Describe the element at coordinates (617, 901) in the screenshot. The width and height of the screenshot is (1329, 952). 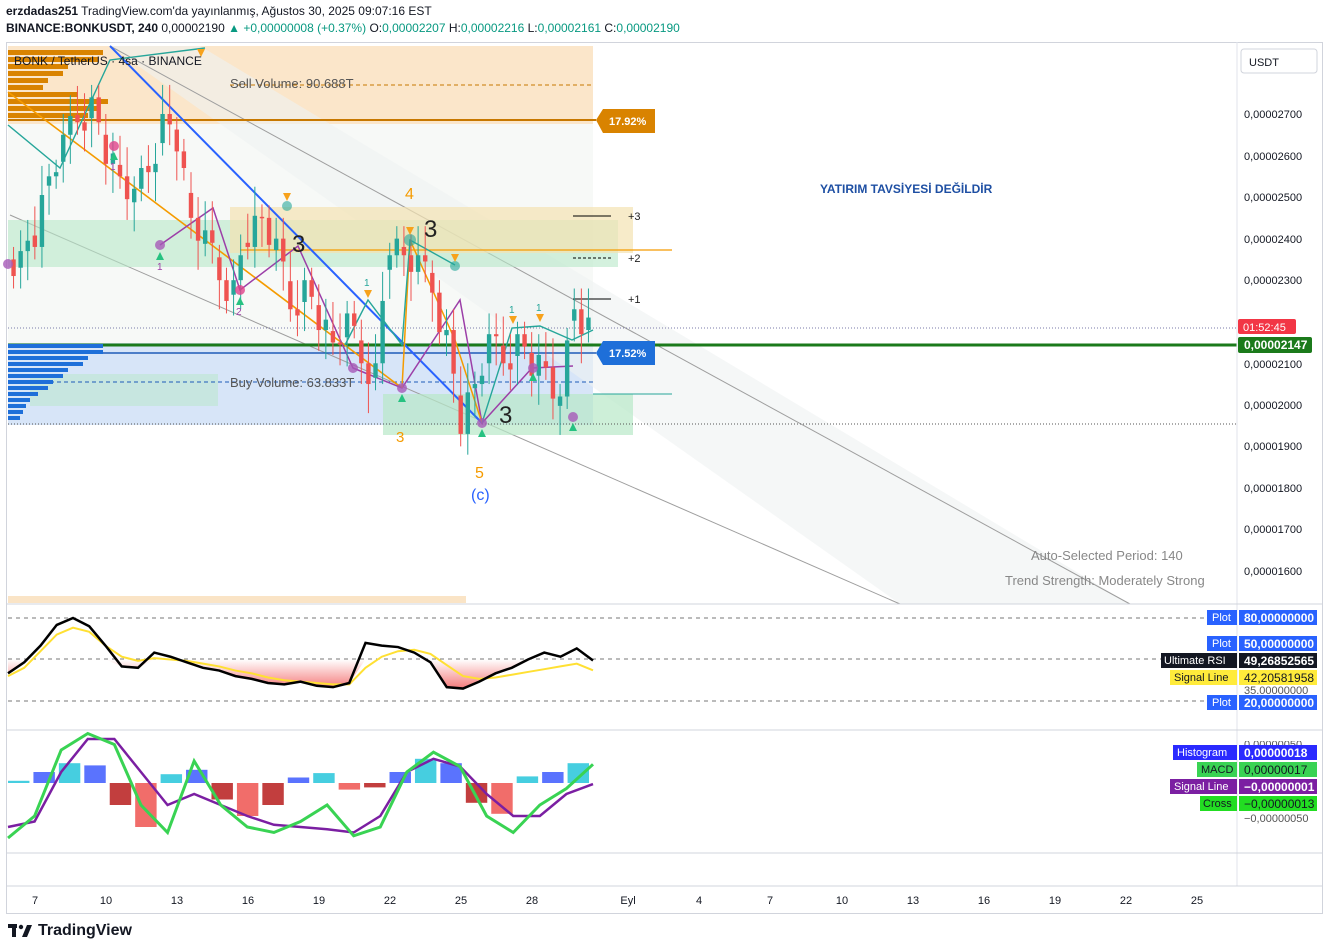
I see `time-axis: 7 10 13 16 19 22 25 28 Eyl 4 7 10 13 16 19 22 25` at that location.